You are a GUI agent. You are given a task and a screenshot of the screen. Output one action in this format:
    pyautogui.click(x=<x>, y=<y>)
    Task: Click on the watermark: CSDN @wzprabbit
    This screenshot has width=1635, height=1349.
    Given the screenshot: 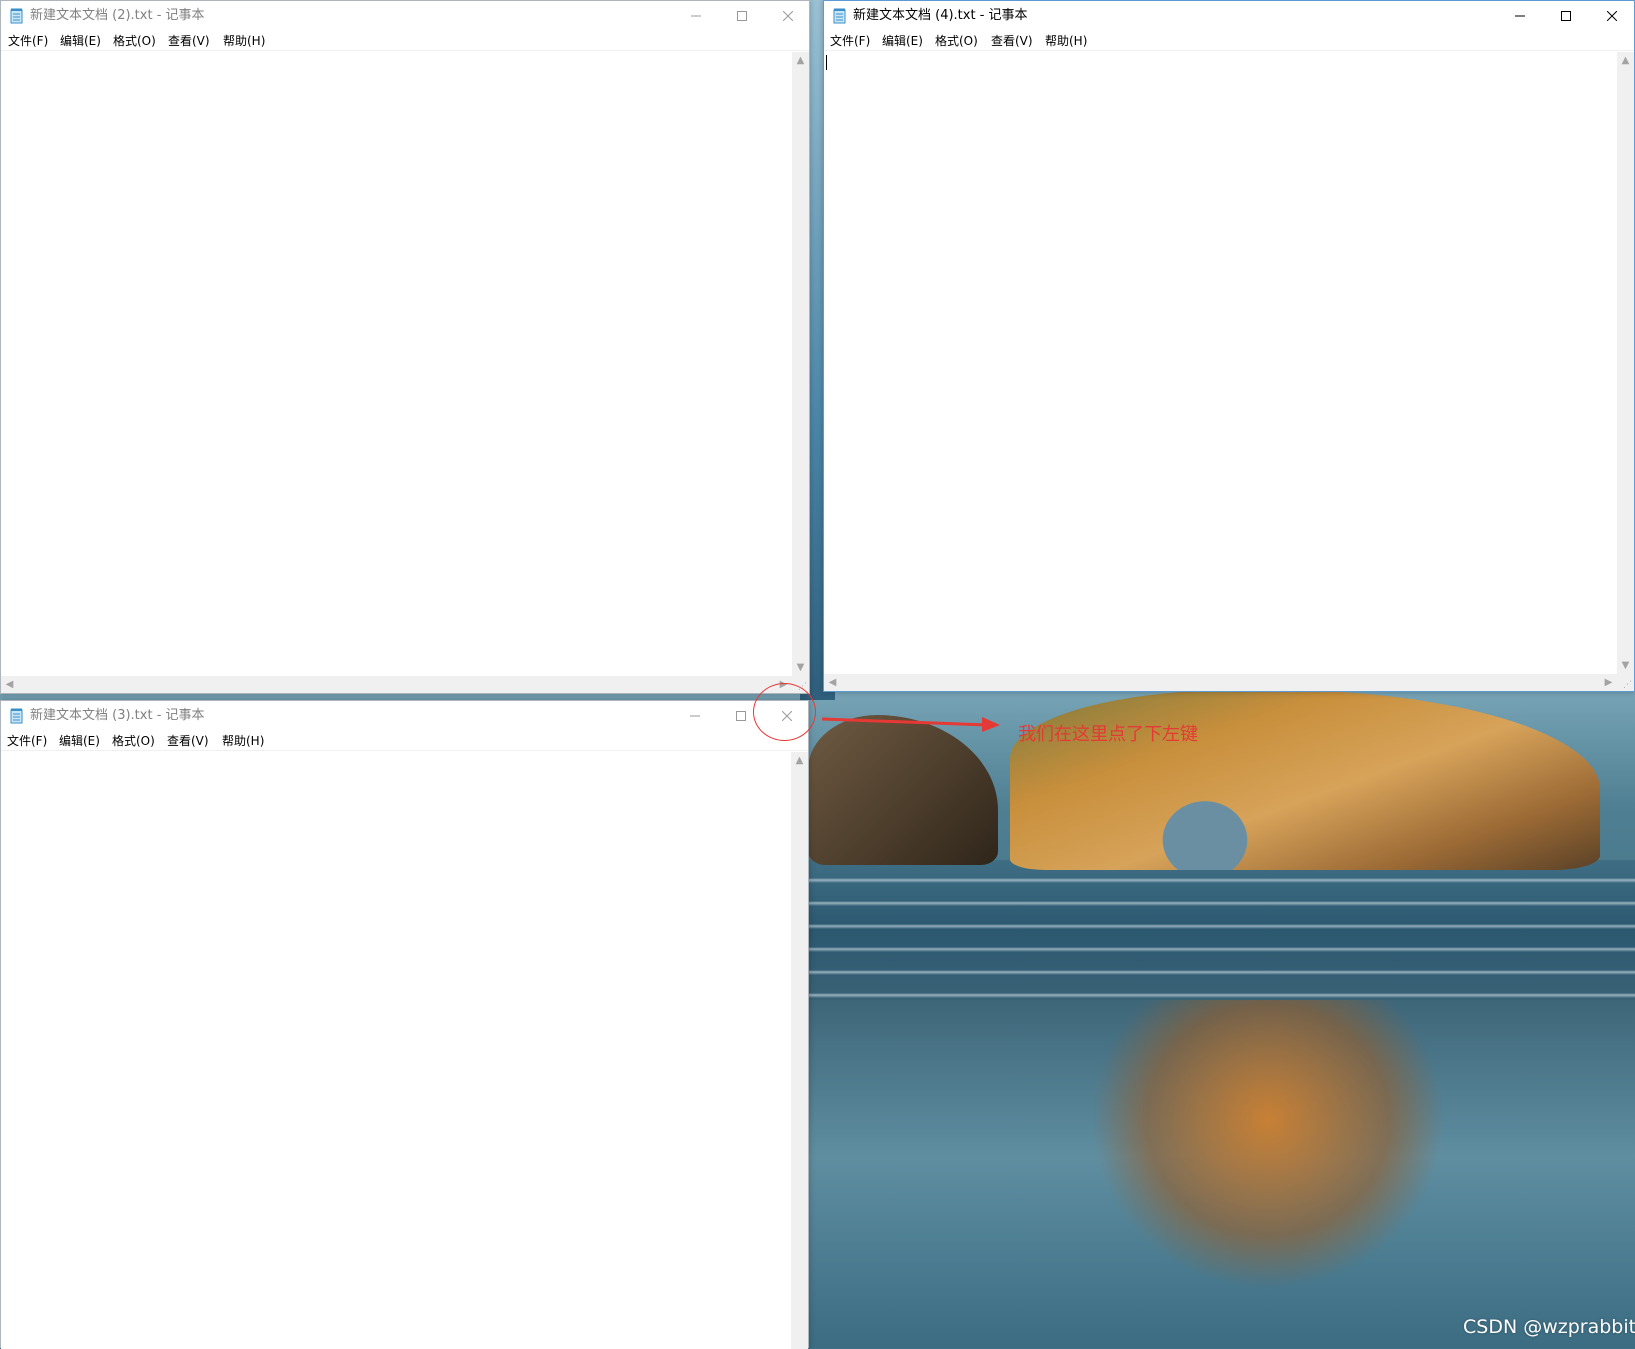 What is the action you would take?
    pyautogui.click(x=1549, y=1327)
    